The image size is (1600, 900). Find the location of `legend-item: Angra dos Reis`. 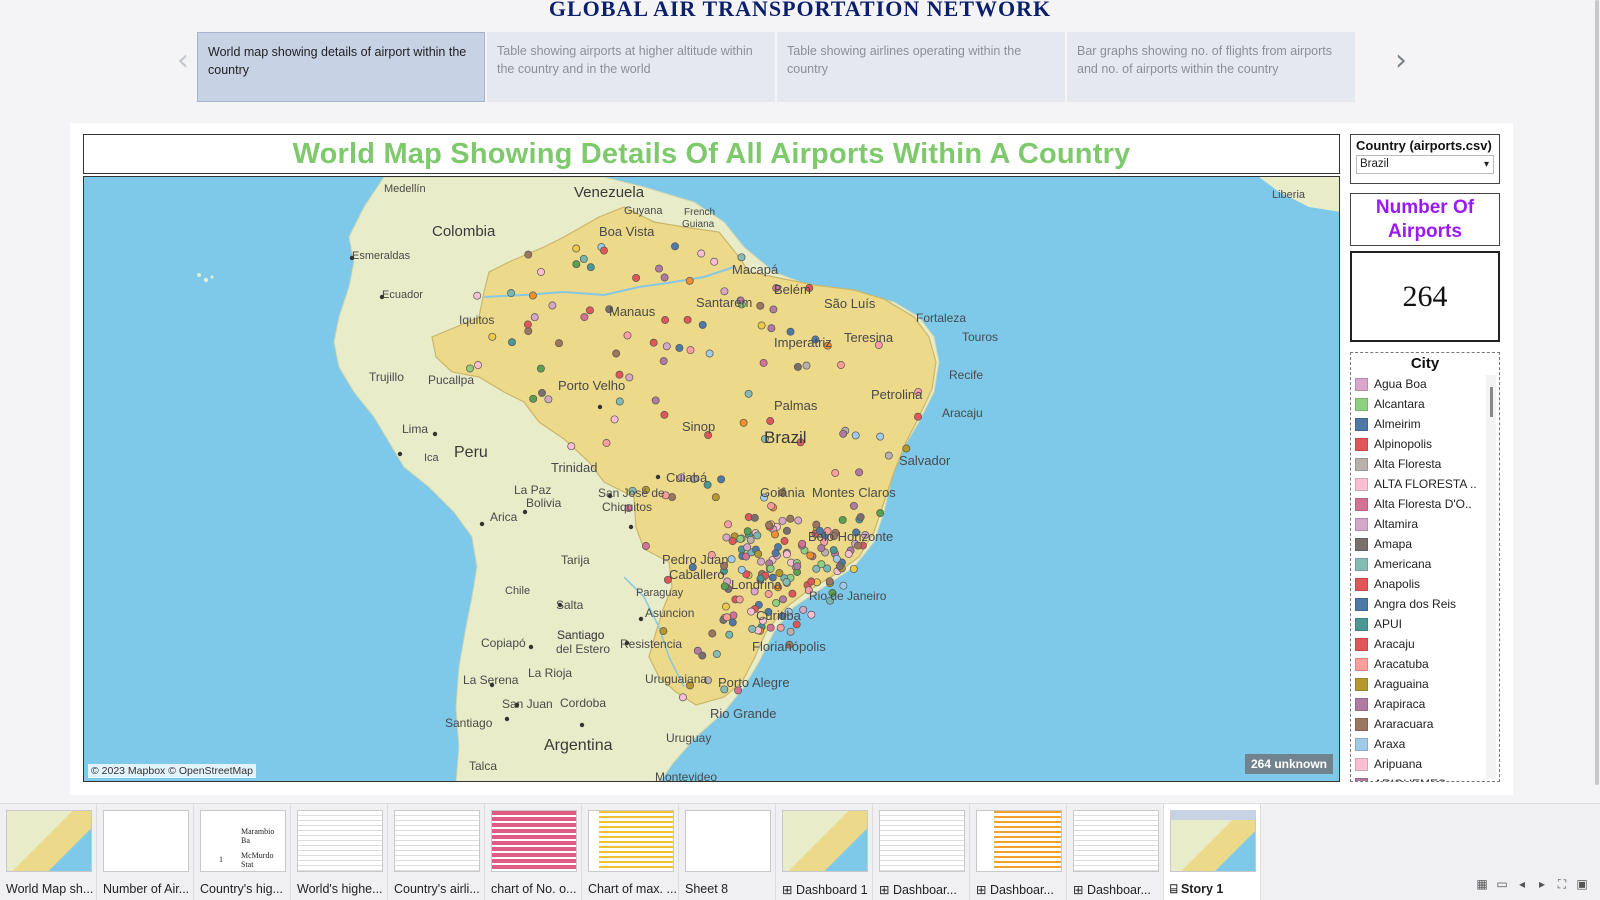

legend-item: Angra dos Reis is located at coordinates (1418, 604).